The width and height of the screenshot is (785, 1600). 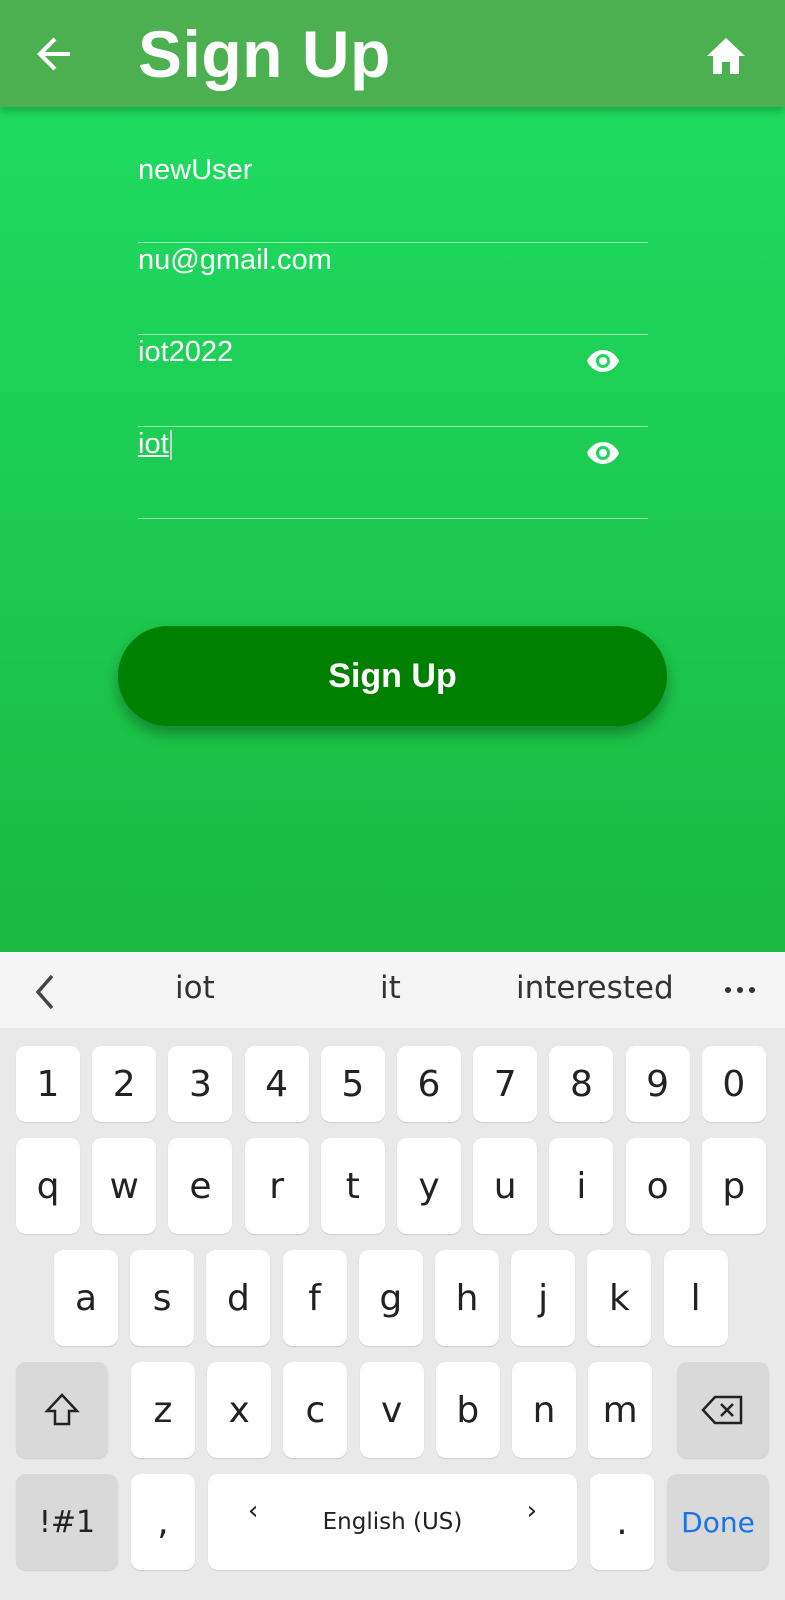 What do you see at coordinates (723, 1410) in the screenshot?
I see `backspace-key` at bounding box center [723, 1410].